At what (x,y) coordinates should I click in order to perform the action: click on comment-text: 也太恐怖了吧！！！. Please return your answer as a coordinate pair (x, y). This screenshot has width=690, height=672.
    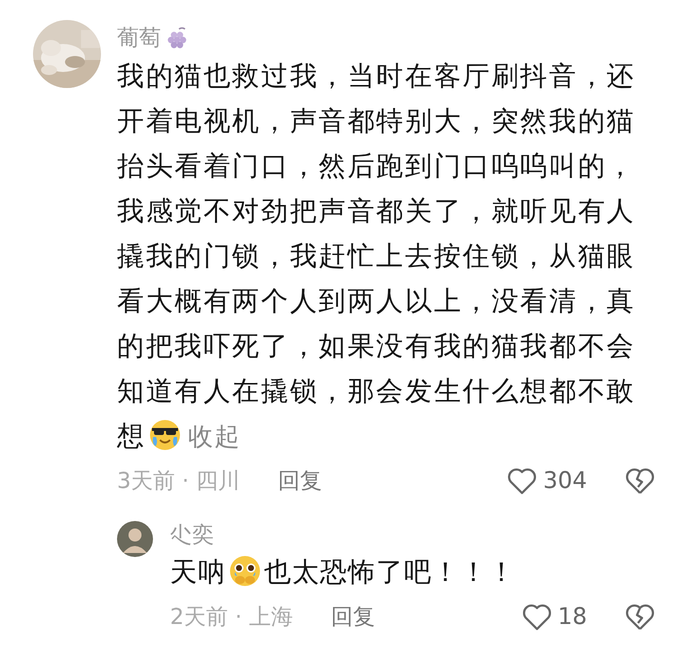
    Looking at the image, I should click on (390, 572).